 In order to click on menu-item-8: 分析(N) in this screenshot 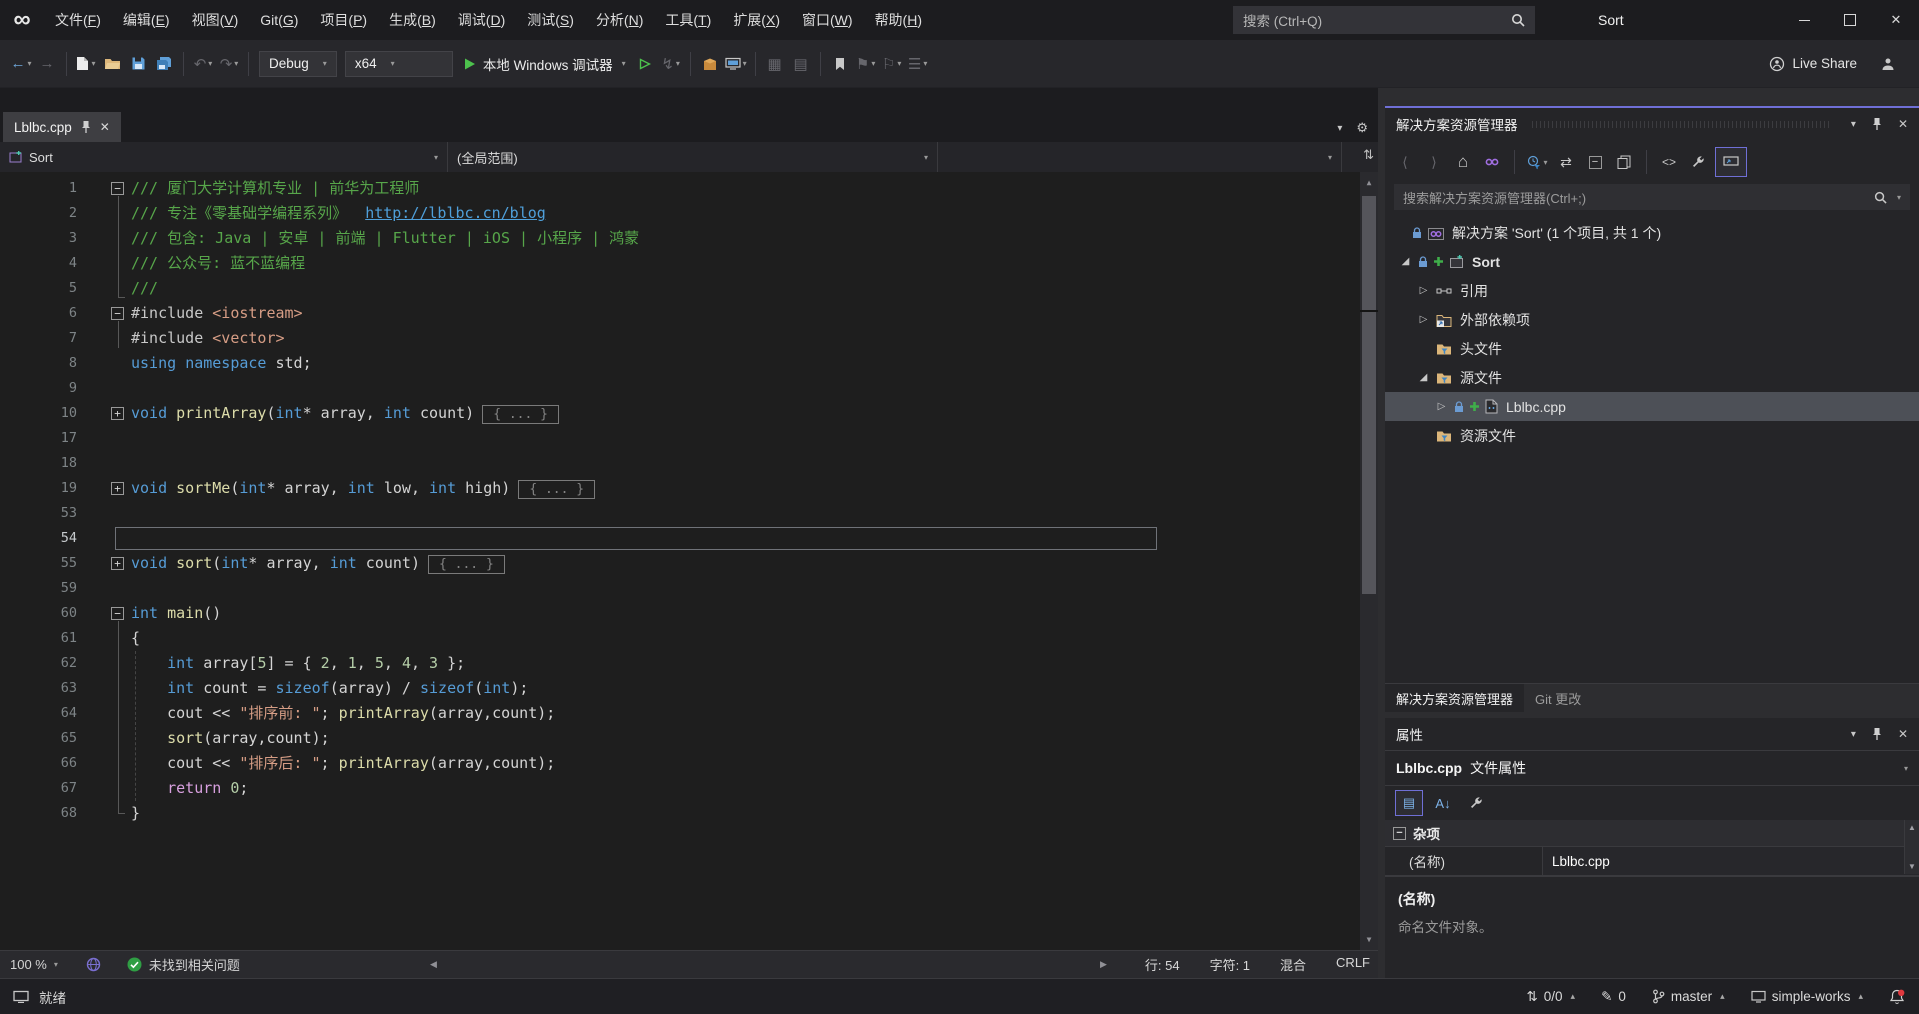, I will do `click(619, 20)`.